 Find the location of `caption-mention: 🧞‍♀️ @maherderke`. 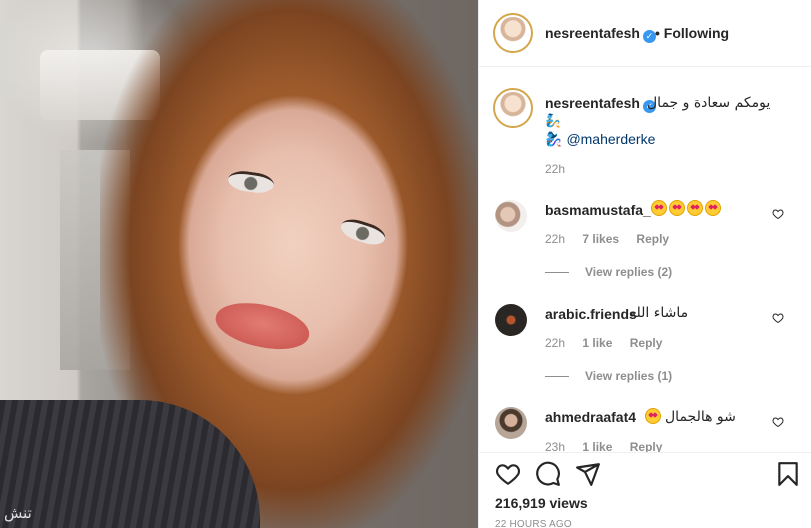

caption-mention: 🧞‍♀️ @maherderke is located at coordinates (600, 139).